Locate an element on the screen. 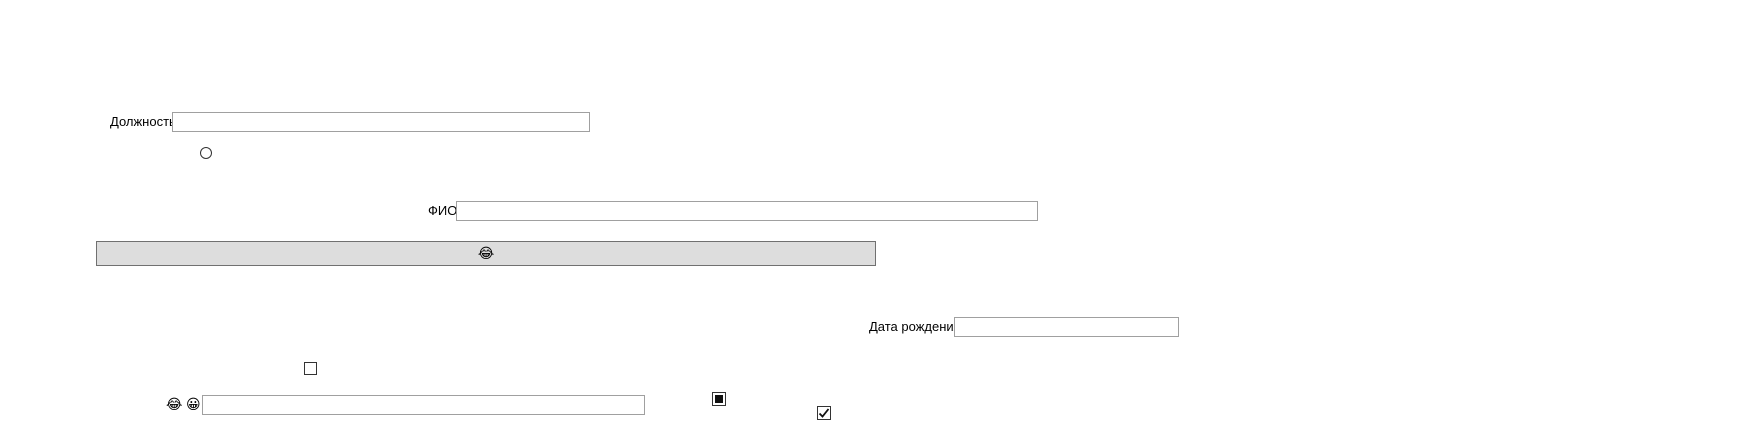 This screenshot has height=421, width=1740. checkbox-indeterminate is located at coordinates (719, 399).